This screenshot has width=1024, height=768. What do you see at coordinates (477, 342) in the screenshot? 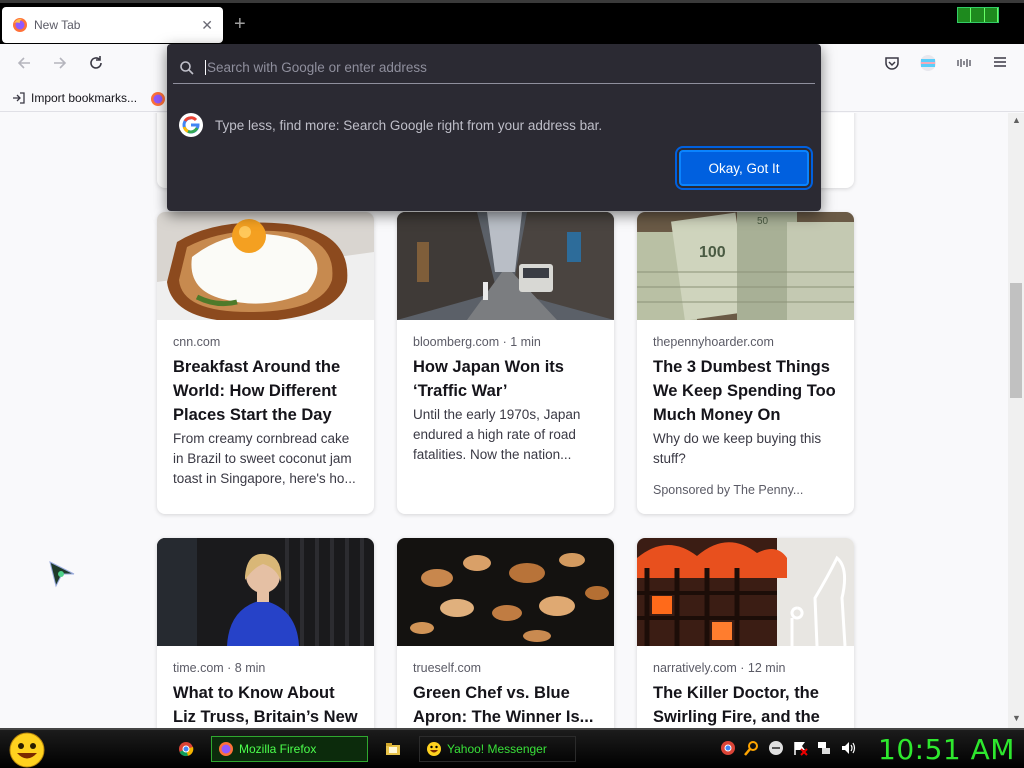
I see `story-source: bloomberg.com · 1 min` at bounding box center [477, 342].